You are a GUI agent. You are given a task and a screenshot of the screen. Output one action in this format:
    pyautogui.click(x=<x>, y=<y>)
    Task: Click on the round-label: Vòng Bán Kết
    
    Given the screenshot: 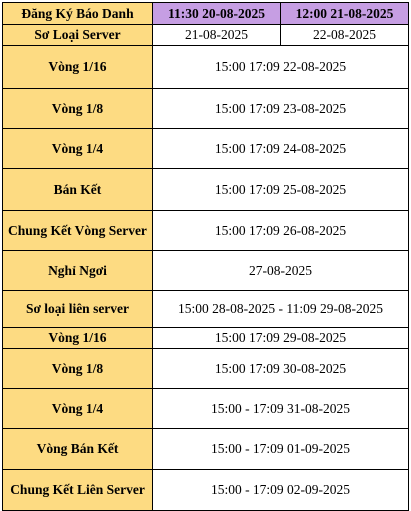 What is the action you would take?
    pyautogui.click(x=77, y=449)
    